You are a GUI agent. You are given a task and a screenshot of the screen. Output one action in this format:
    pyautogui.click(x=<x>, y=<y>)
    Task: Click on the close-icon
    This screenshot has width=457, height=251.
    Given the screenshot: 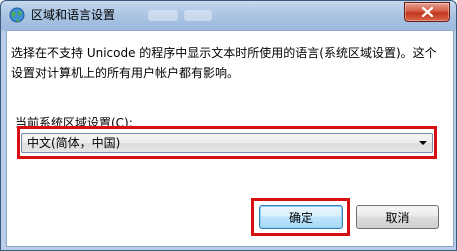 What is the action you would take?
    pyautogui.click(x=427, y=12)
    